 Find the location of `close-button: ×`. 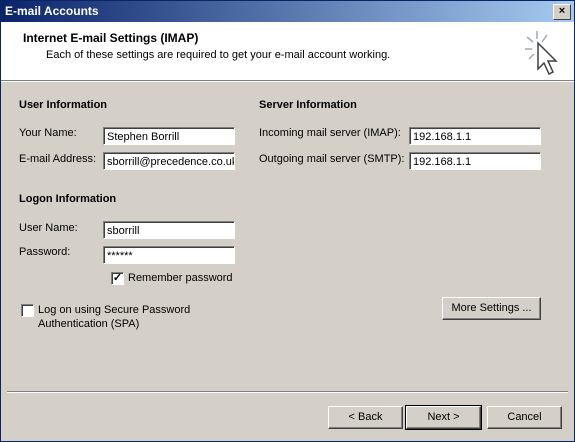

close-button: × is located at coordinates (562, 12).